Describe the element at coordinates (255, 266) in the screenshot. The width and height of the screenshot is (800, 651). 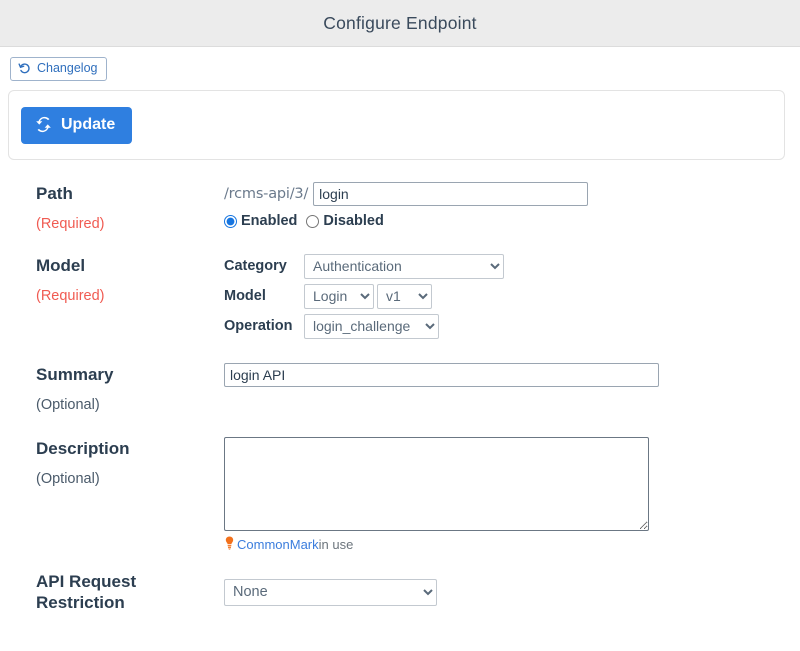
I see `category-label: Category` at that location.